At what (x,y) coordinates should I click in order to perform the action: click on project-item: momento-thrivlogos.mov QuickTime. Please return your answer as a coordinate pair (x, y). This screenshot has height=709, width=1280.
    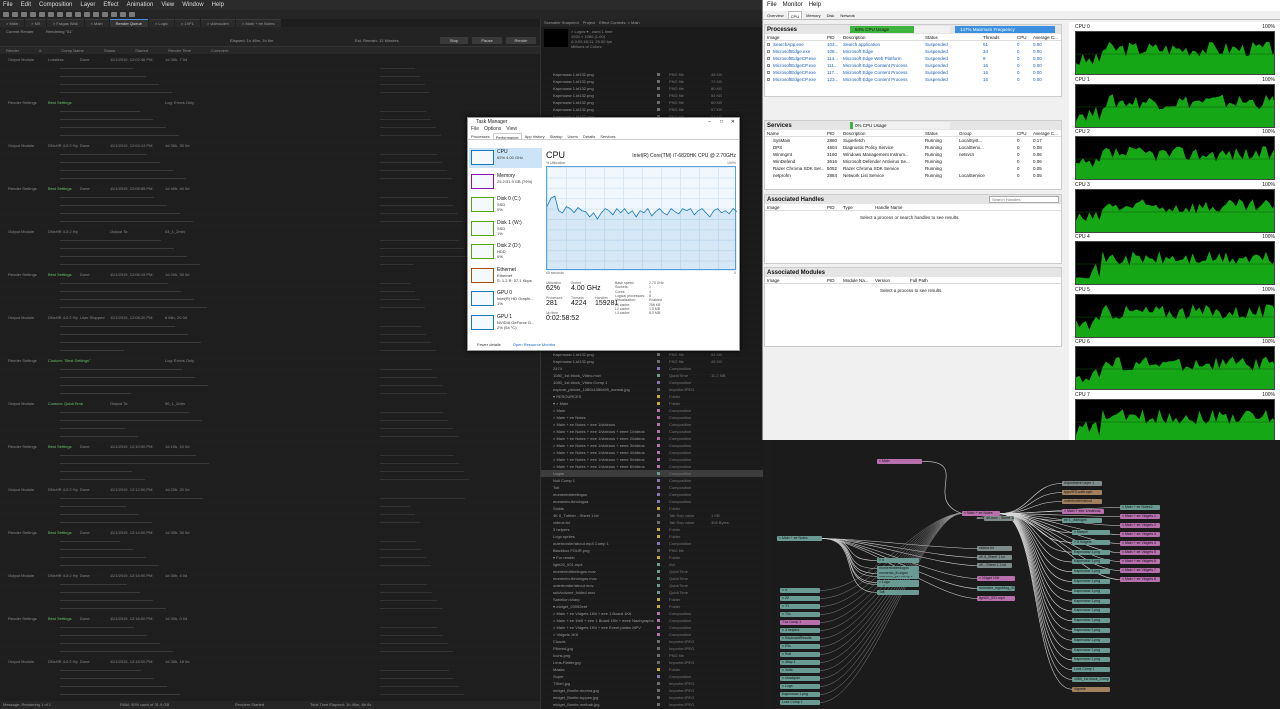
    Looking at the image, I should click on (652, 578).